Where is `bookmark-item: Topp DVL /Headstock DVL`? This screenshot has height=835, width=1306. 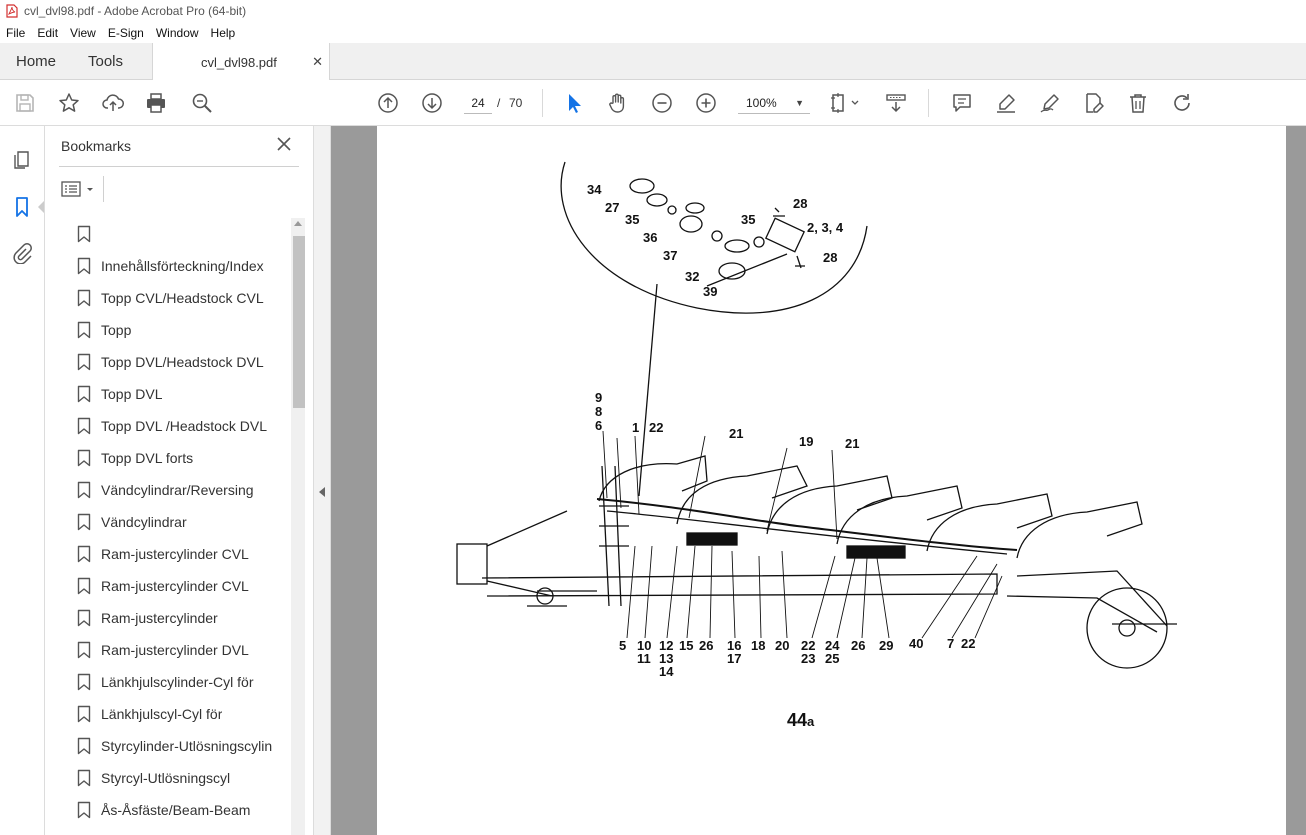
bookmark-item: Topp DVL /Headstock DVL is located at coordinates (175, 426).